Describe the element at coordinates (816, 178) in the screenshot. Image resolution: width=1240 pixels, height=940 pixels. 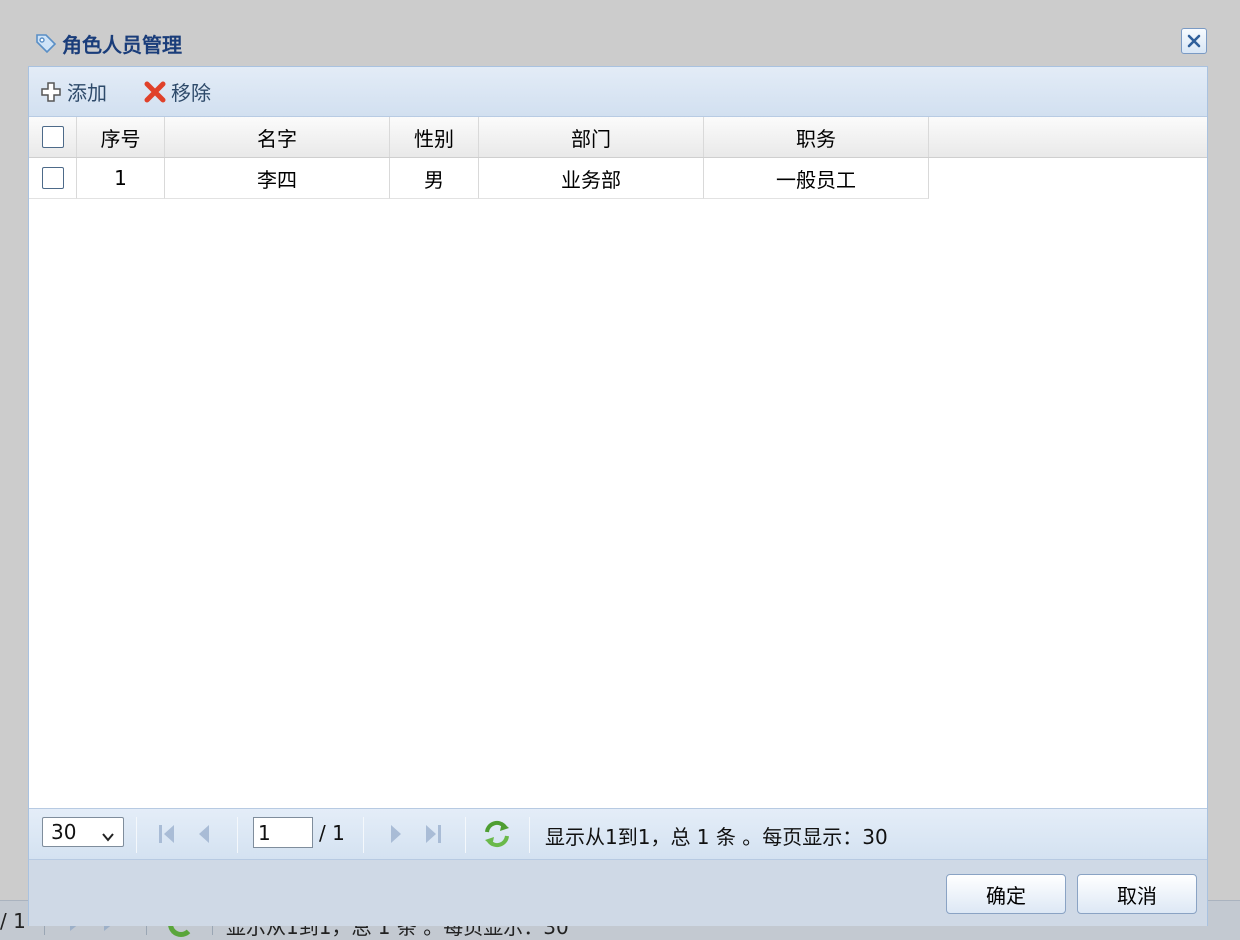
I see `cell-position: 一般员工` at that location.